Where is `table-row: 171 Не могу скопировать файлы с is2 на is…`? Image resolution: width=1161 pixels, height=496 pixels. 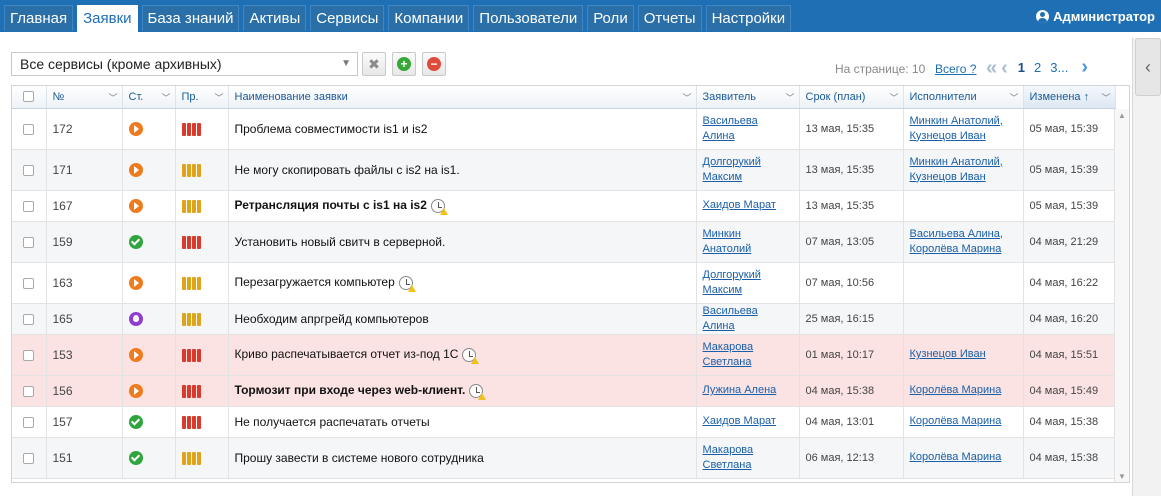 table-row: 171 Не могу скопировать файлы с is2 на is… is located at coordinates (564, 170).